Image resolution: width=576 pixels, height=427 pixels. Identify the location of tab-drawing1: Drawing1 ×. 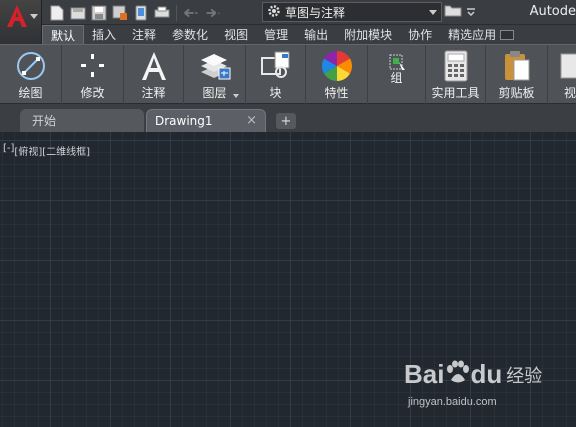
(206, 120).